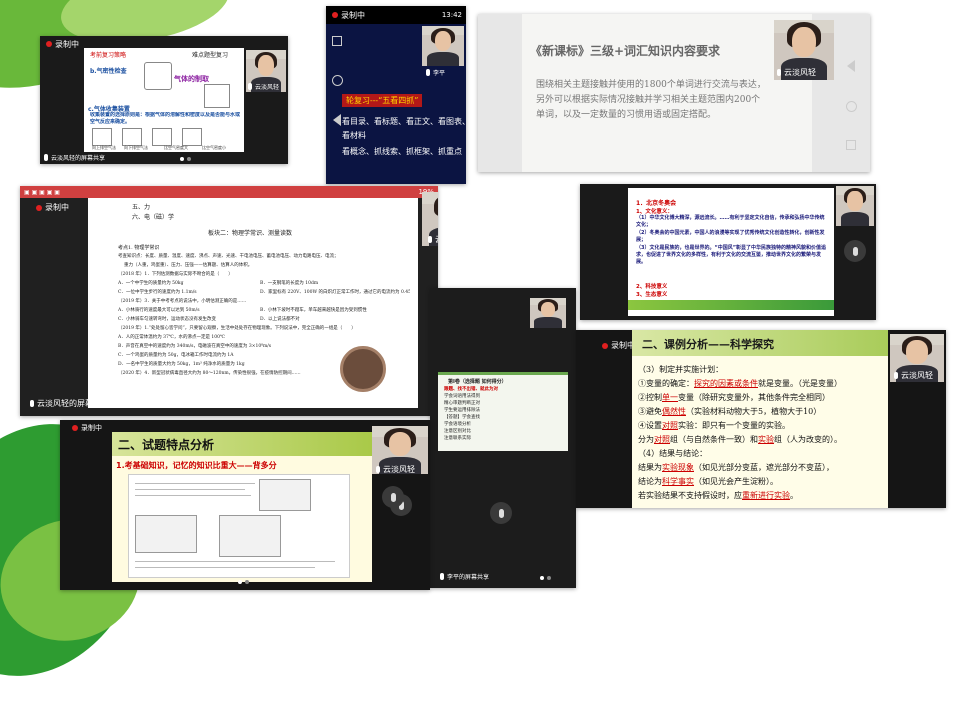 This screenshot has height=712, width=955. I want to click on slide-line: （4）结果与结论：, so click(673, 453).